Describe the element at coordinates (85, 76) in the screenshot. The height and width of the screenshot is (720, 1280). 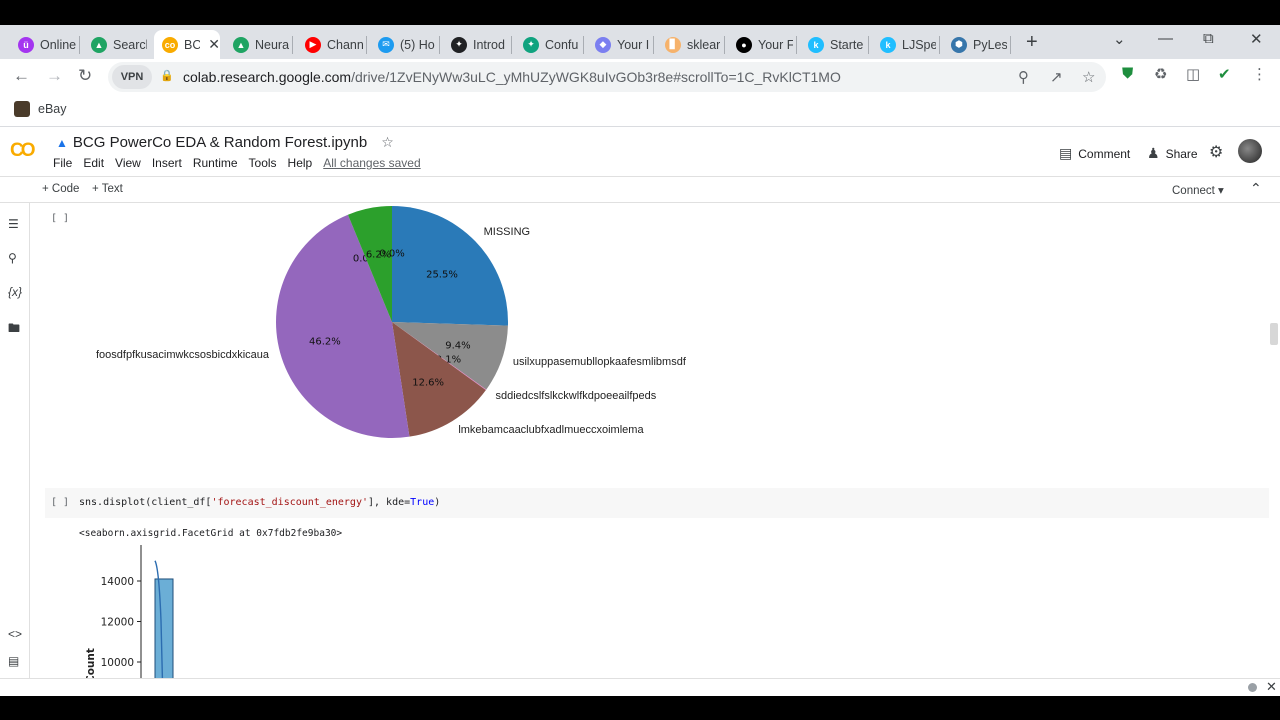
I see `reload-icon: ↻` at that location.